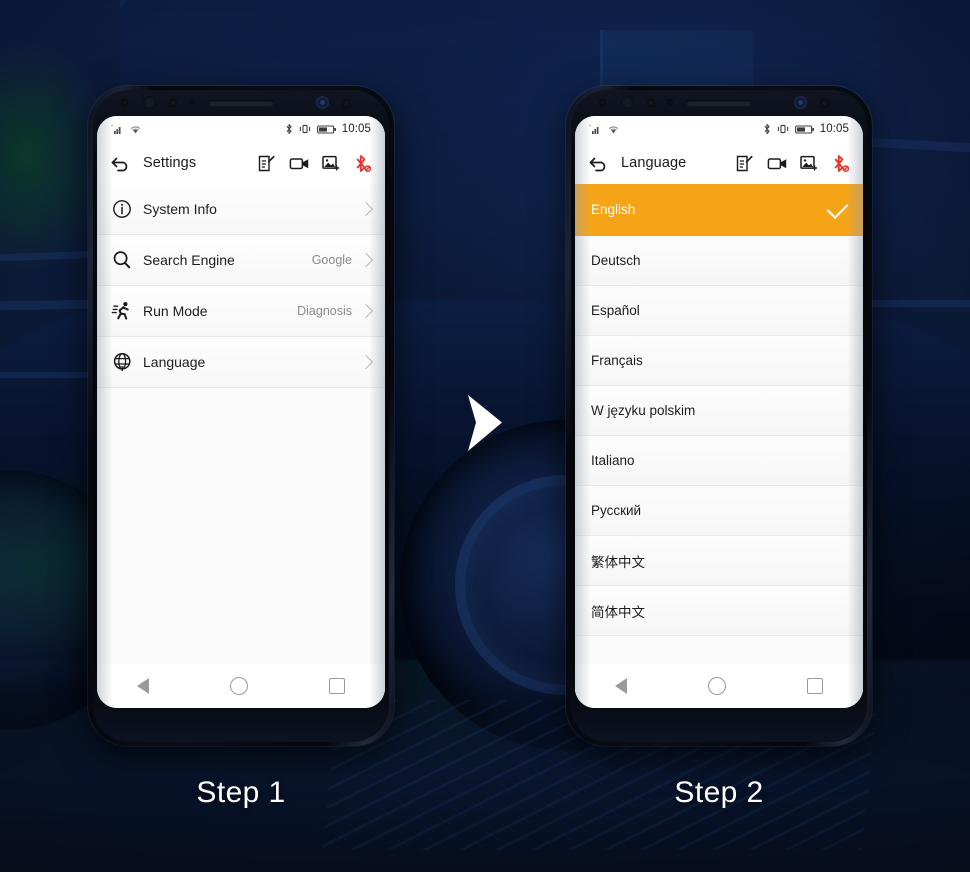  What do you see at coordinates (616, 510) in the screenshot?
I see `language-label: Русский` at bounding box center [616, 510].